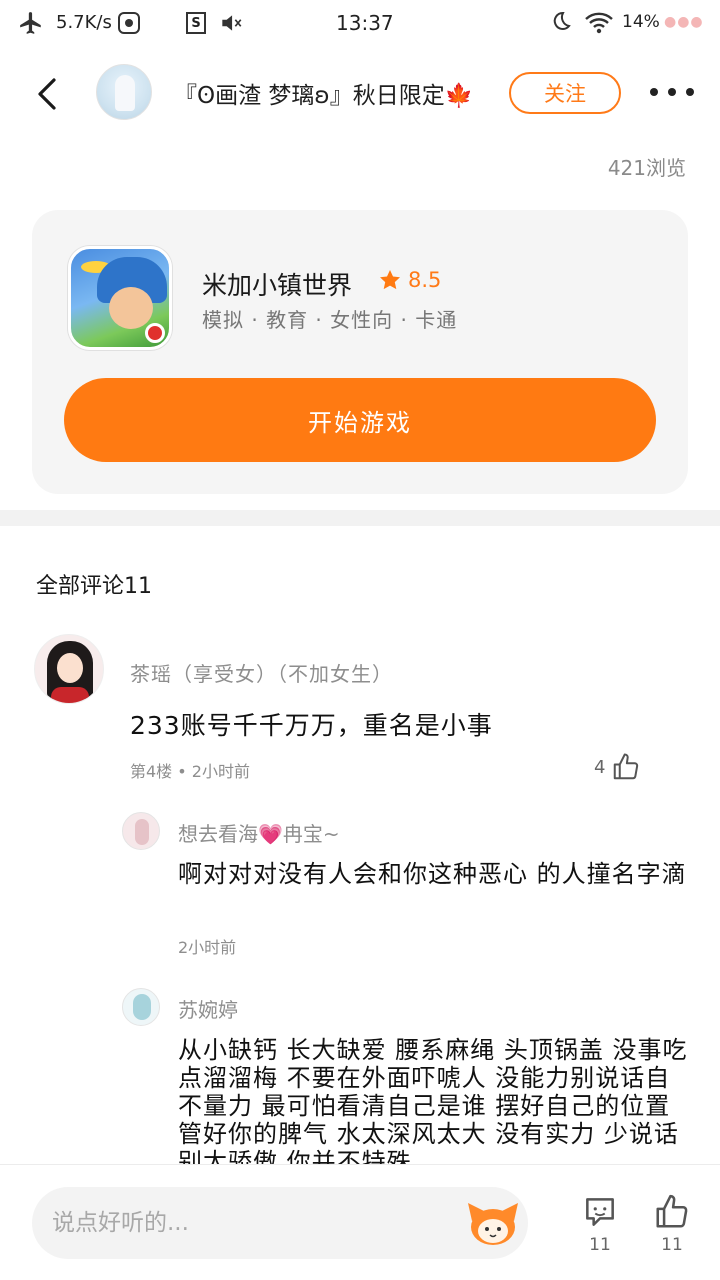  I want to click on status-bar: 5.7K/s S 13:37 14% ●●●, so click(360, 24).